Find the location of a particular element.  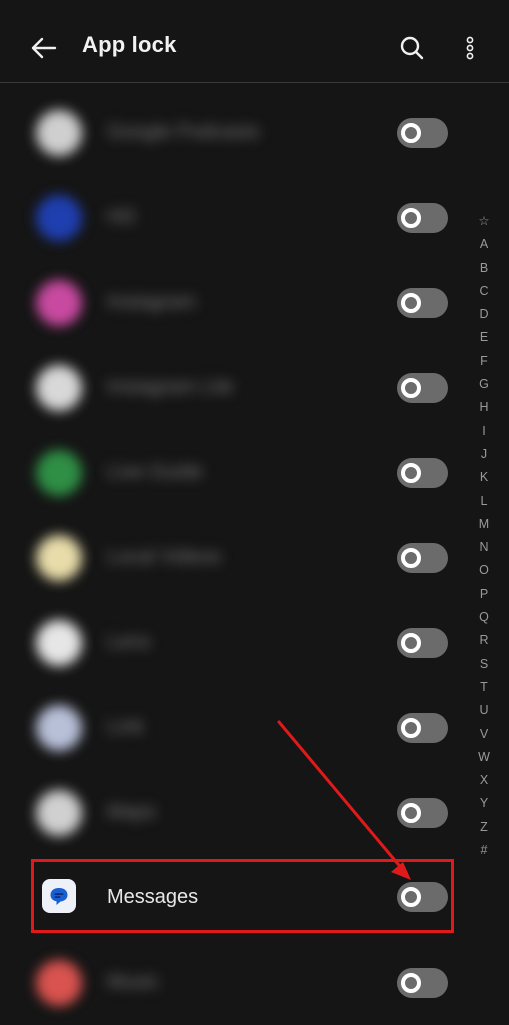

messages-app-icon is located at coordinates (59, 896).